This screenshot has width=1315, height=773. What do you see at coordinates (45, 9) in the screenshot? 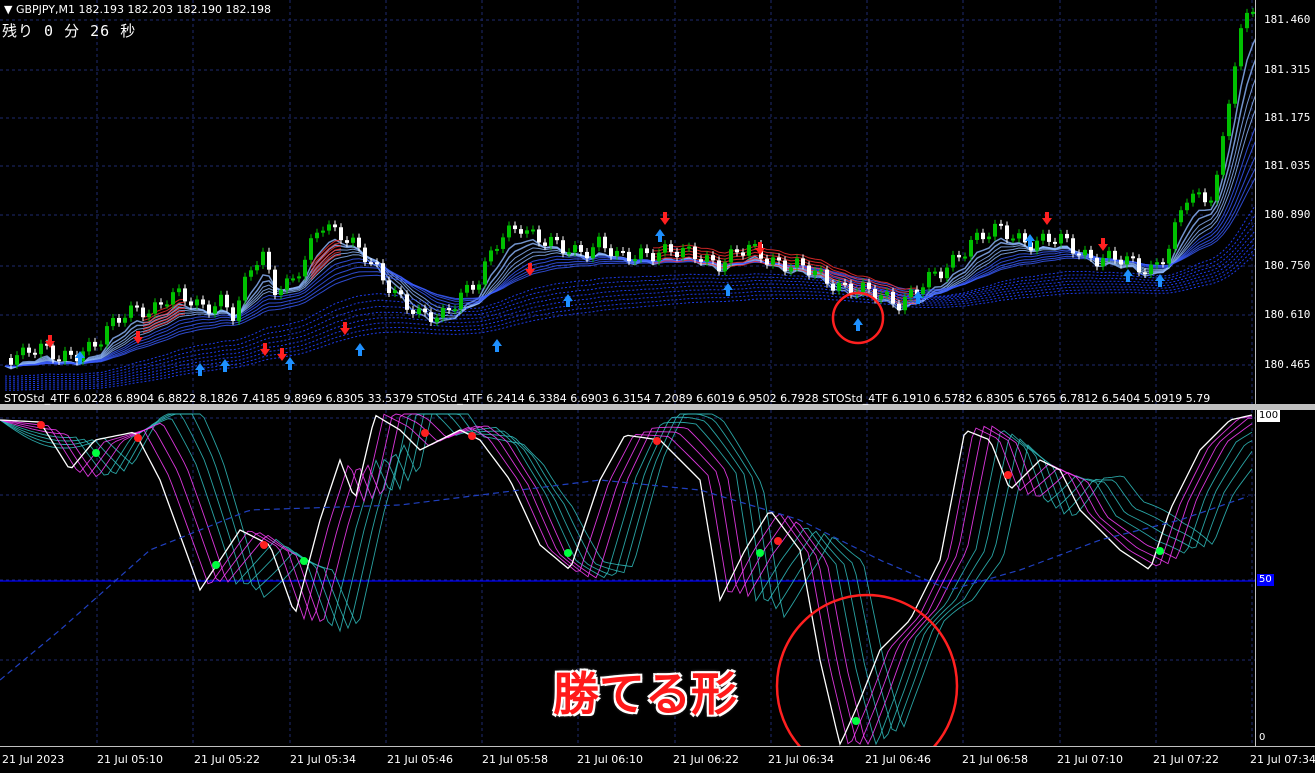
I see `symbol-name: GBPJPY,M1` at bounding box center [45, 9].